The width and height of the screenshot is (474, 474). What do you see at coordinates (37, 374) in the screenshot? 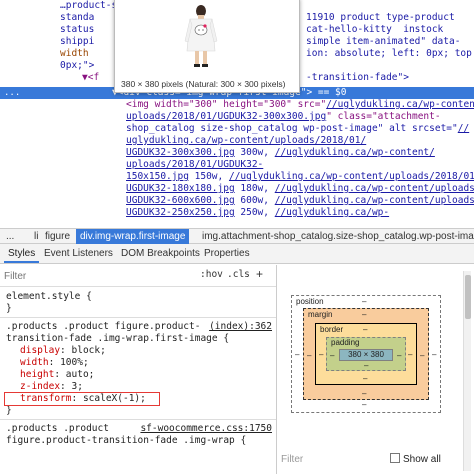
I see `prop-name: height` at bounding box center [37, 374].